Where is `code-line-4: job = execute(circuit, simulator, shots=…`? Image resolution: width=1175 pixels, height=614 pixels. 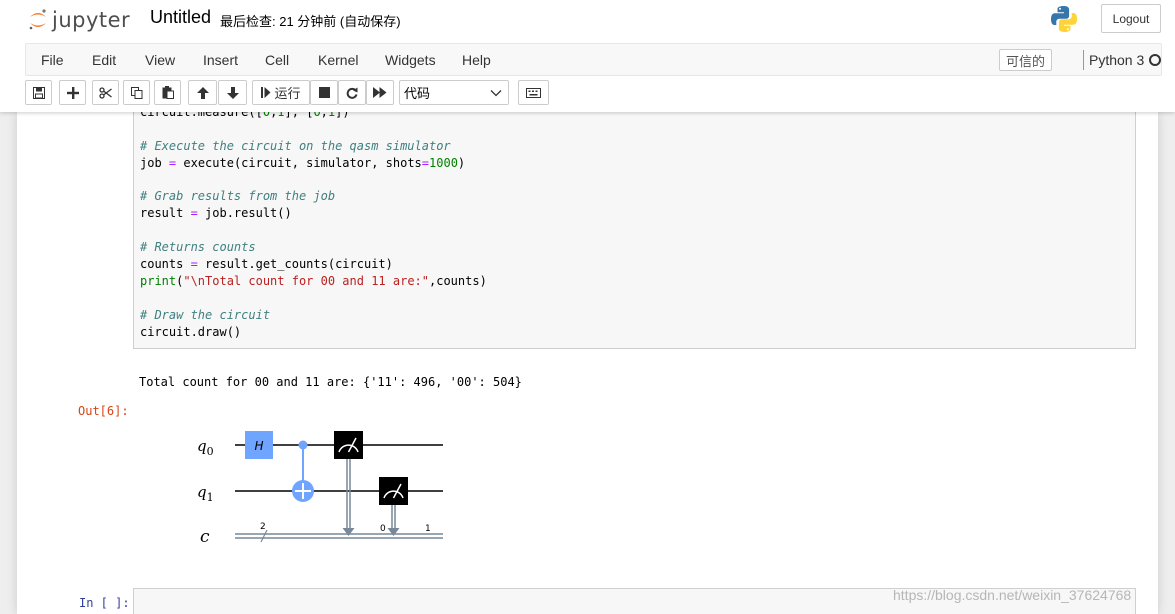
code-line-4: job = execute(circuit, simulator, shots=… is located at coordinates (303, 163).